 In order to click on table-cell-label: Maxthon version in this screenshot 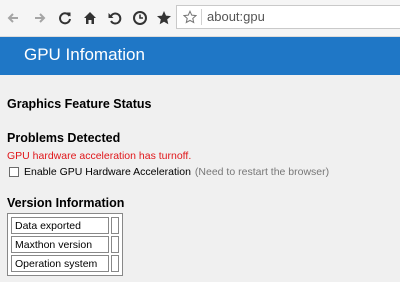, I will do `click(60, 244)`.